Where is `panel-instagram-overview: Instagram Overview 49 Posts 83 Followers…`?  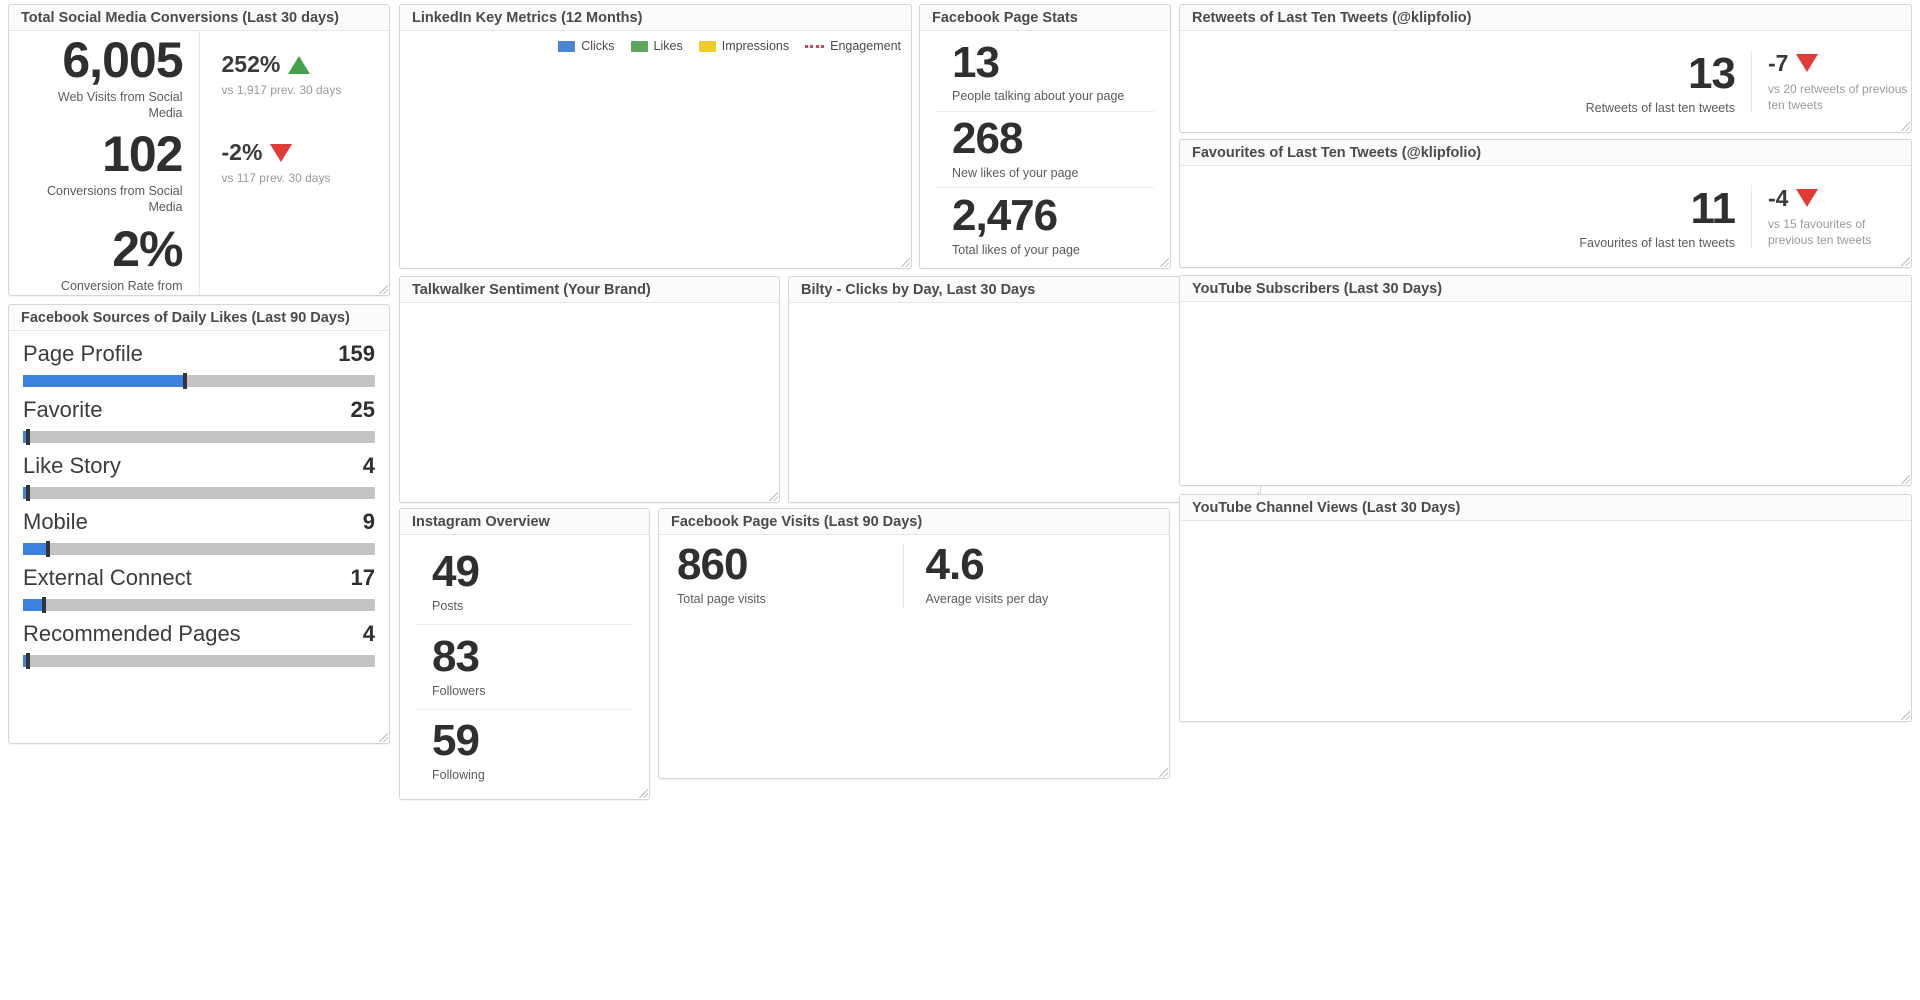
panel-instagram-overview: Instagram Overview 49 Posts 83 Followers… is located at coordinates (524, 654).